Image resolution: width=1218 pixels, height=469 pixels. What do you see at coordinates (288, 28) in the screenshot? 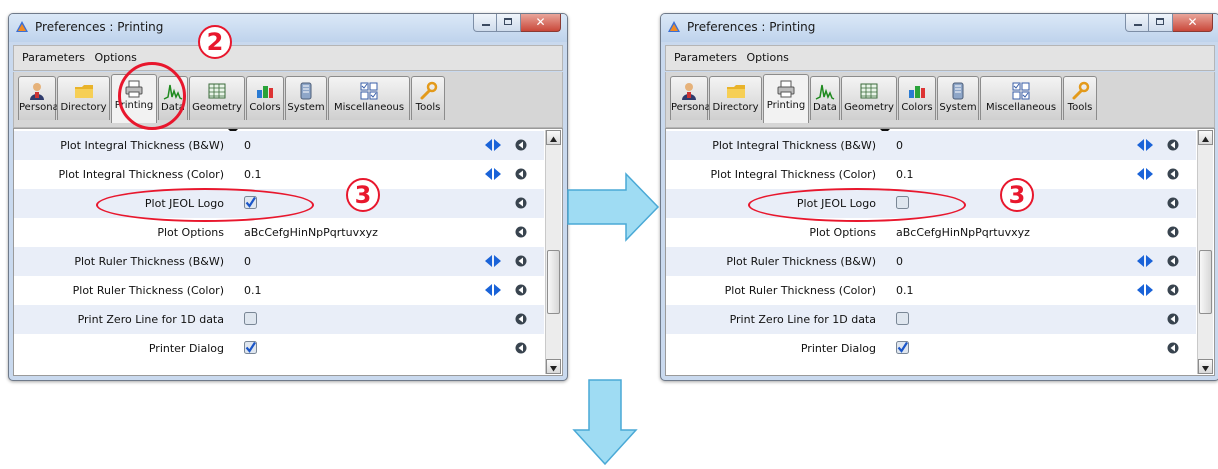
I see `title-bar: Preferences : Printing ✕` at bounding box center [288, 28].